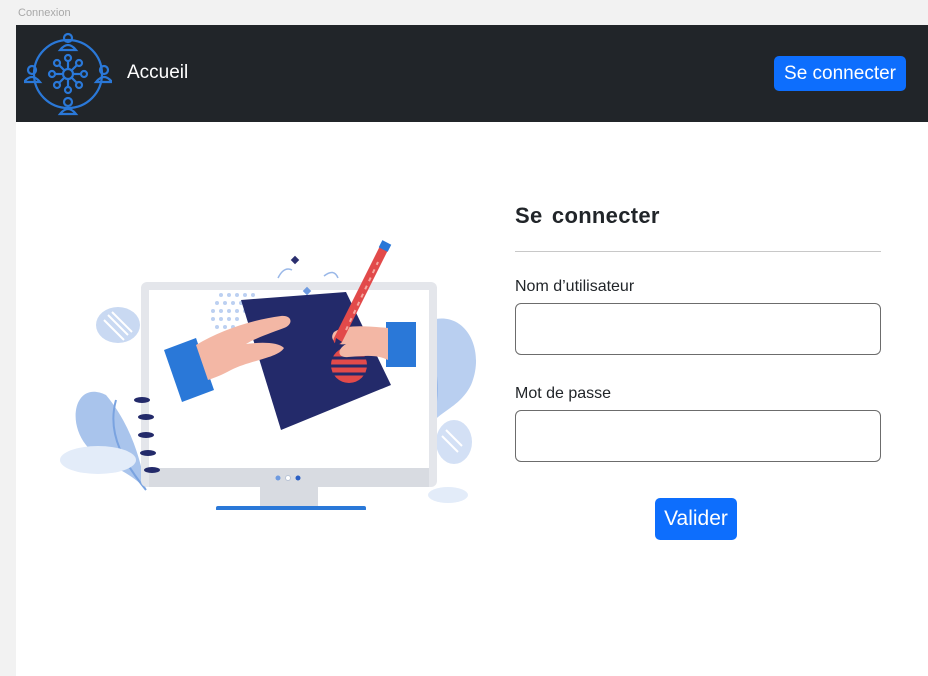  What do you see at coordinates (157, 73) in the screenshot?
I see `brand-link: Accueil` at bounding box center [157, 73].